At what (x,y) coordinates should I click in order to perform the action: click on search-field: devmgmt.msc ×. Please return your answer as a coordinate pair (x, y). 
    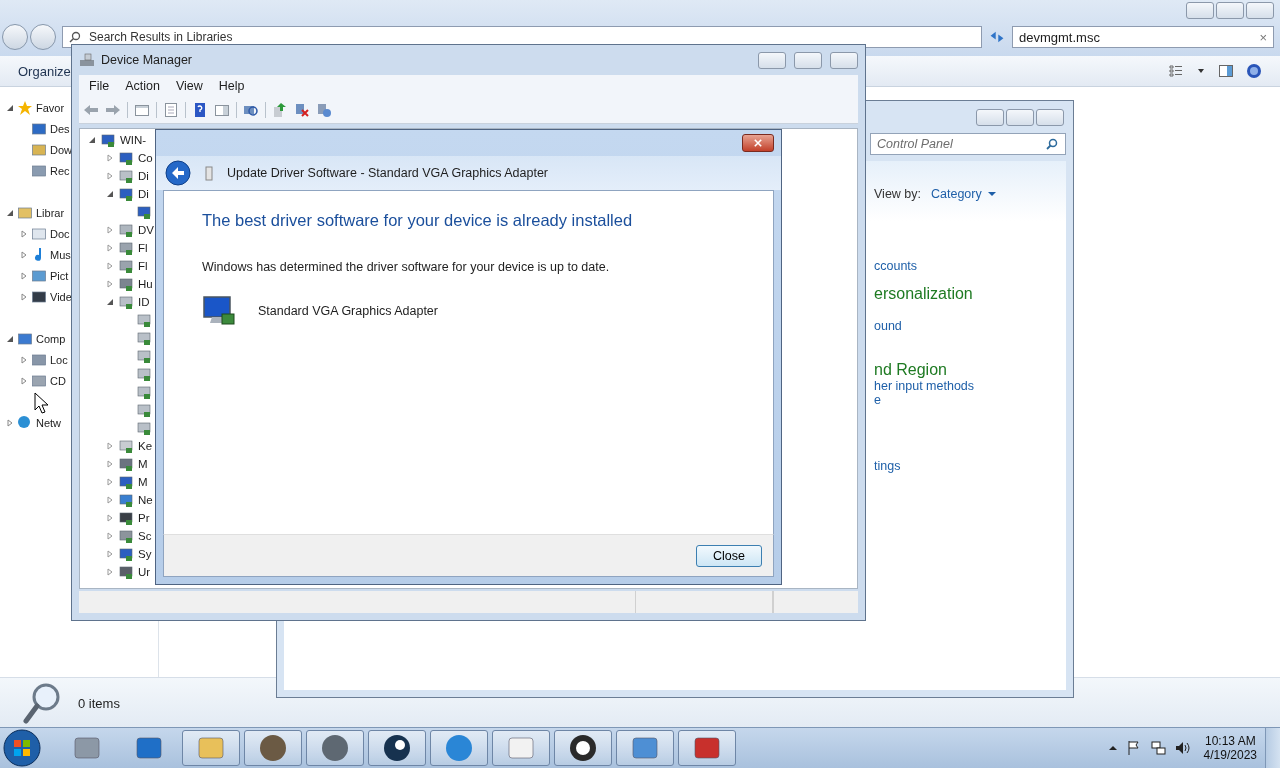
    Looking at the image, I should click on (1143, 37).